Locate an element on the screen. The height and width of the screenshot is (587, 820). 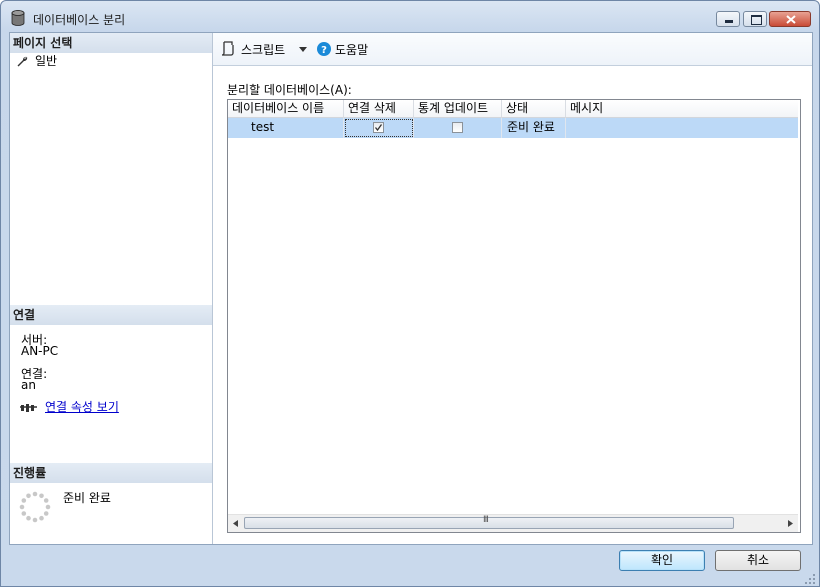
help-icon: ? is located at coordinates (324, 49).